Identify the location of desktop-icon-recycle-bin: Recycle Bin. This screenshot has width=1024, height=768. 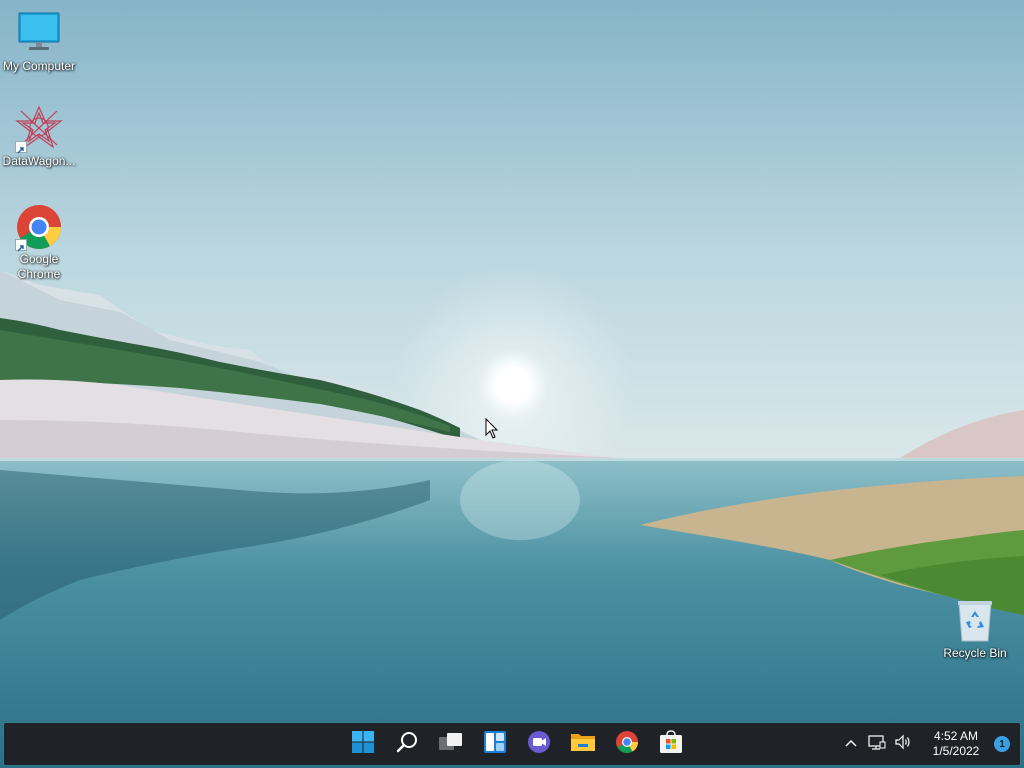
(975, 629).